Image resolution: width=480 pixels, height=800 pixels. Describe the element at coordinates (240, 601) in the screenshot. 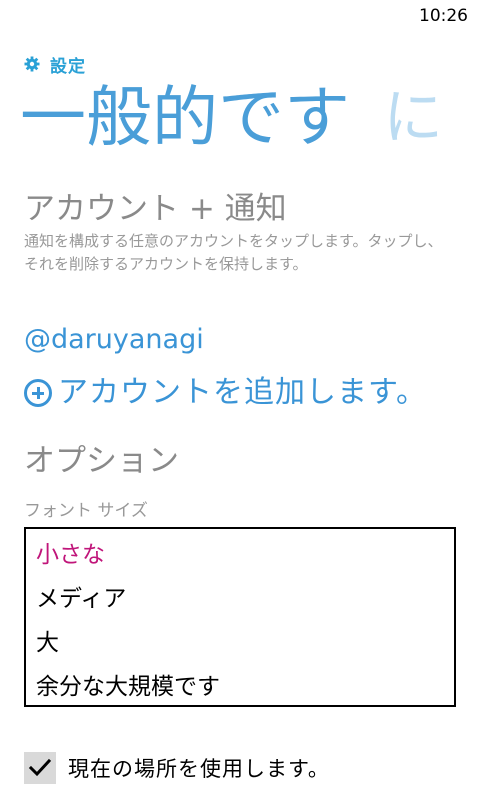

I see `font-size-option-medium: メディア` at that location.